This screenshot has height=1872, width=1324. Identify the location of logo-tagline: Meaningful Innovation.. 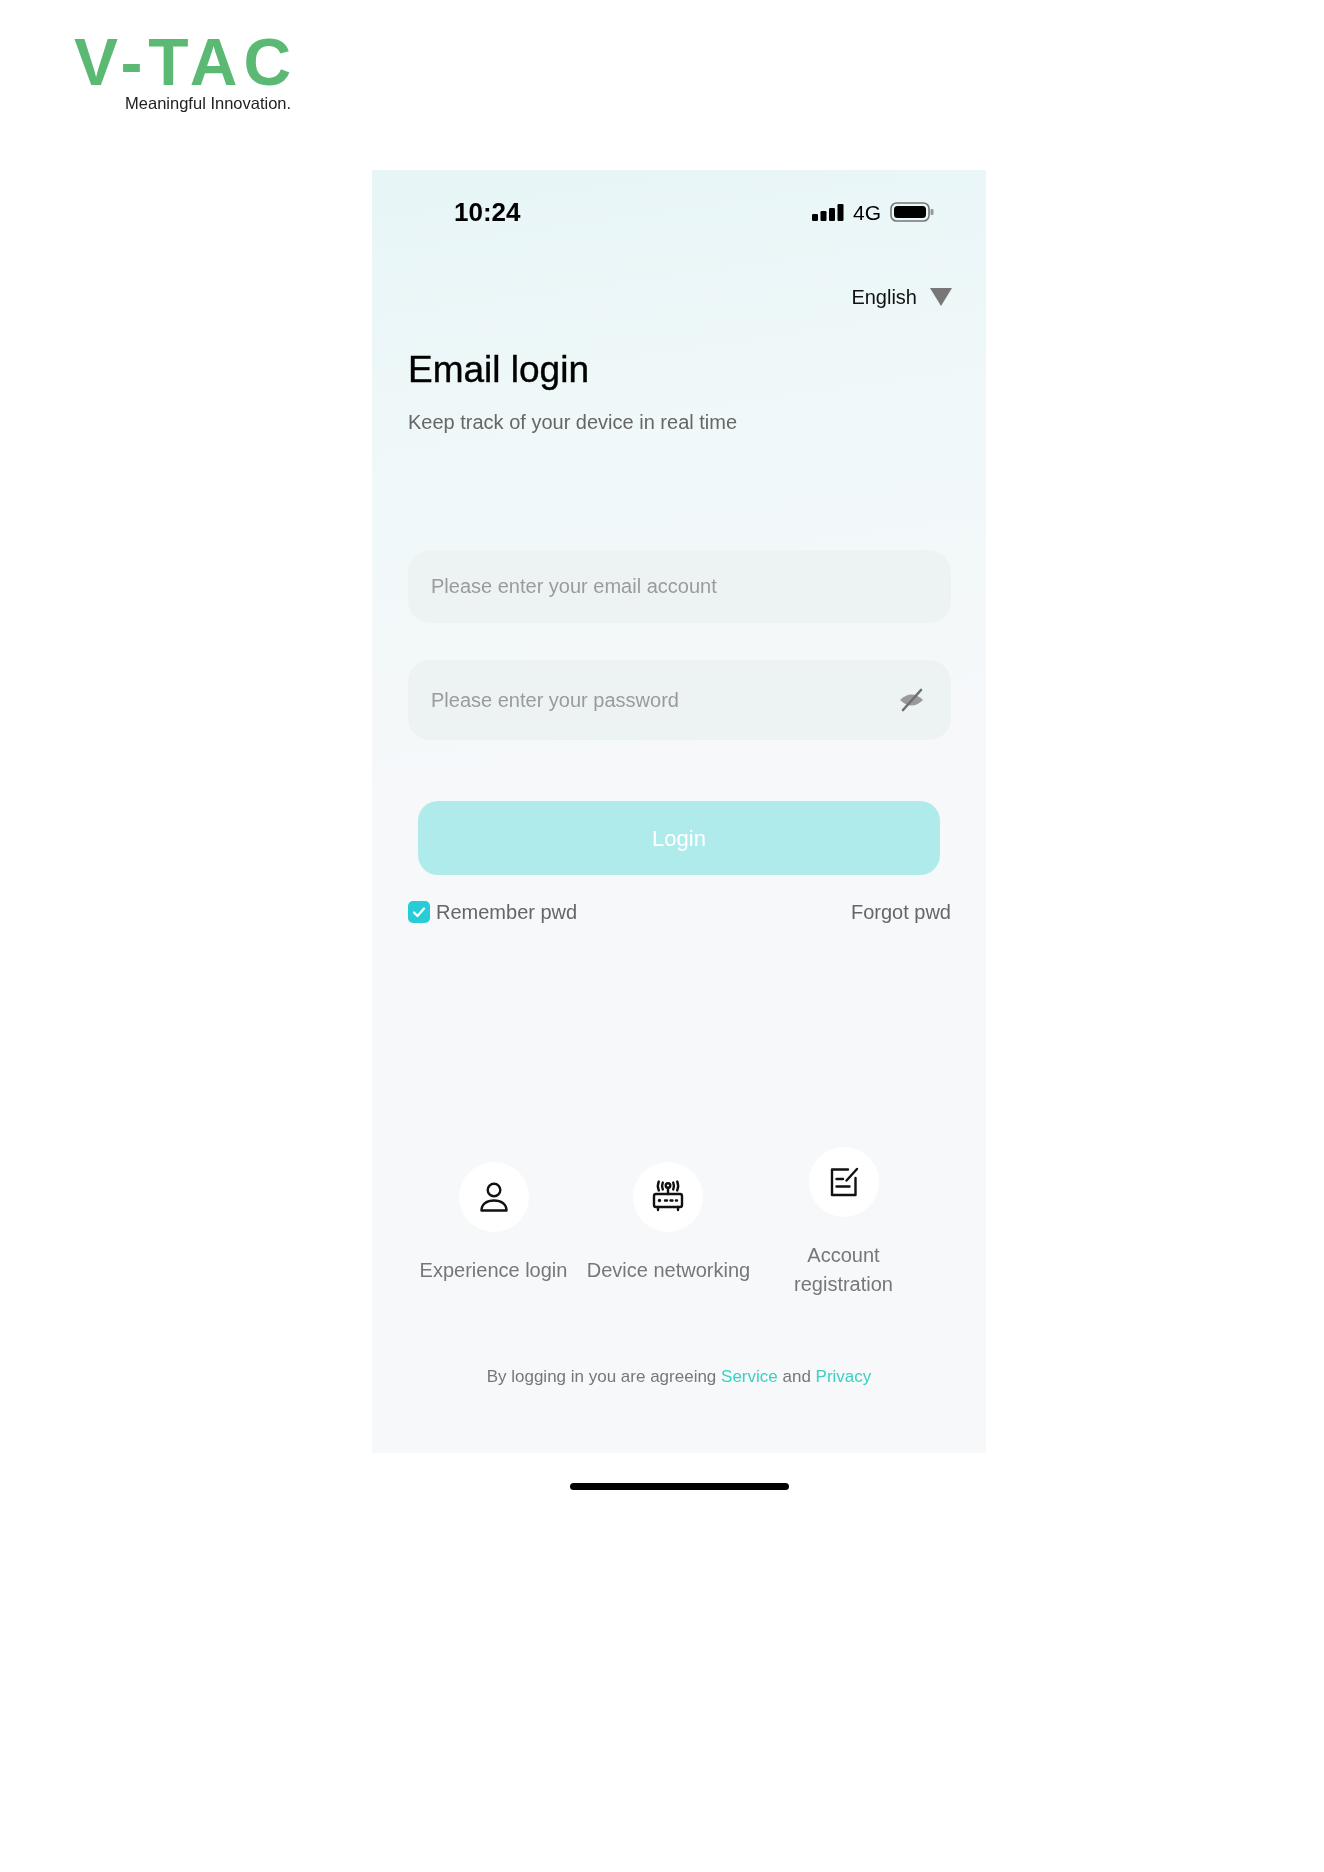
(208, 103).